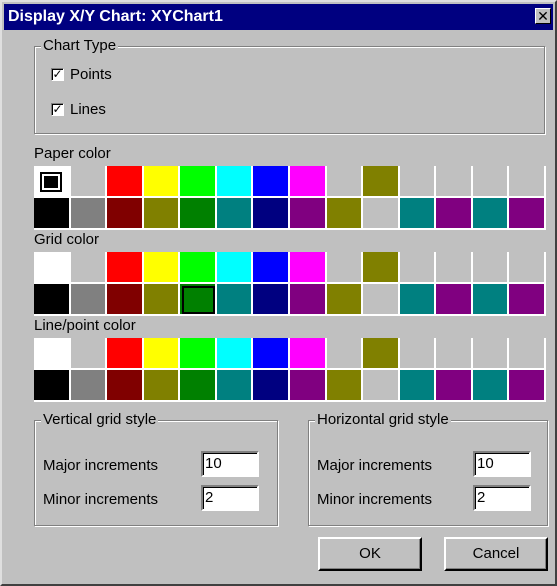 Image resolution: width=557 pixels, height=586 pixels. I want to click on points-checkbox: ✓, so click(57, 74).